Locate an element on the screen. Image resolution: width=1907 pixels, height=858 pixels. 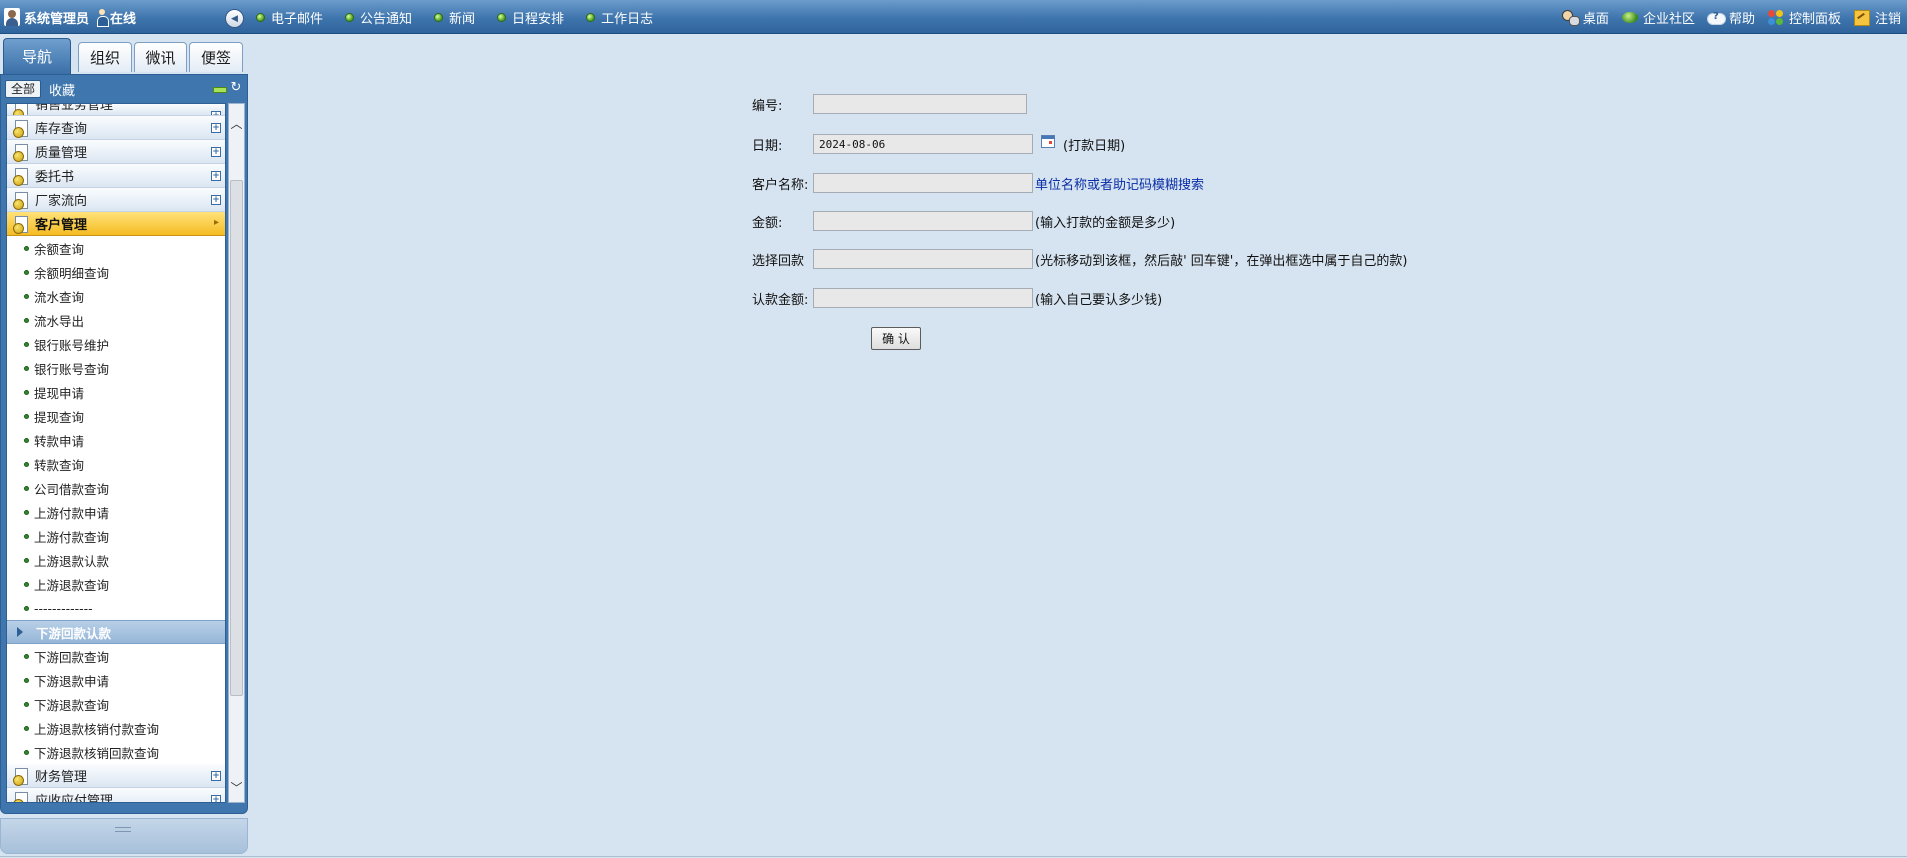
desktop-icon is located at coordinates (1570, 17).